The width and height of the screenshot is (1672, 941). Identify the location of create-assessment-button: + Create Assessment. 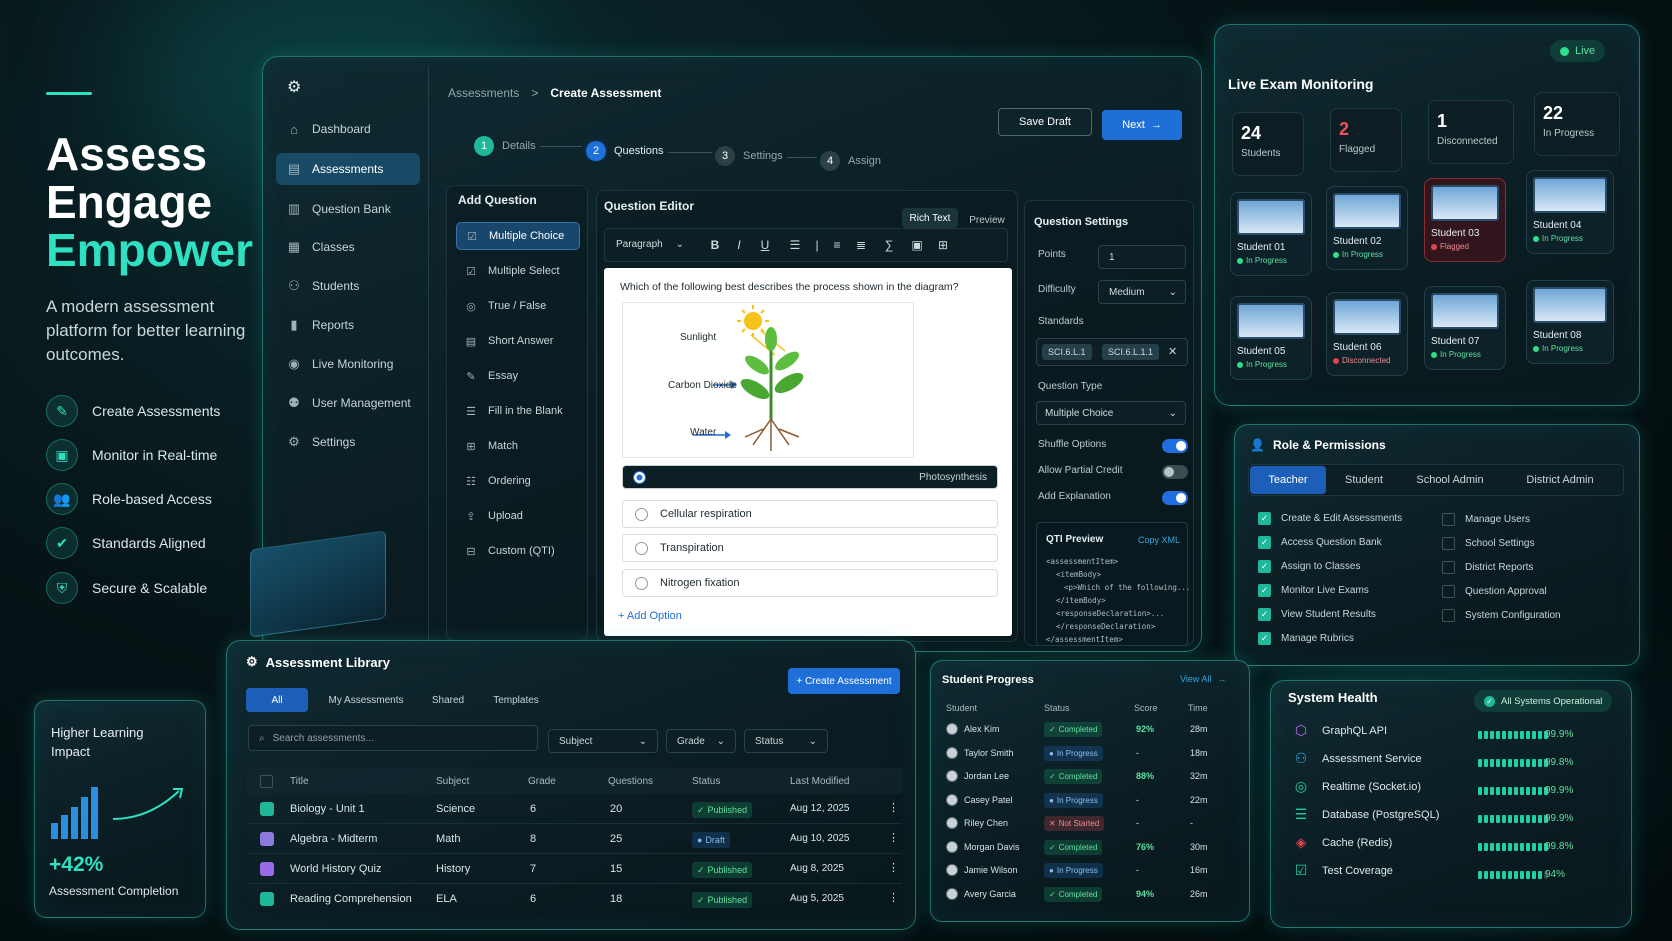
(844, 681).